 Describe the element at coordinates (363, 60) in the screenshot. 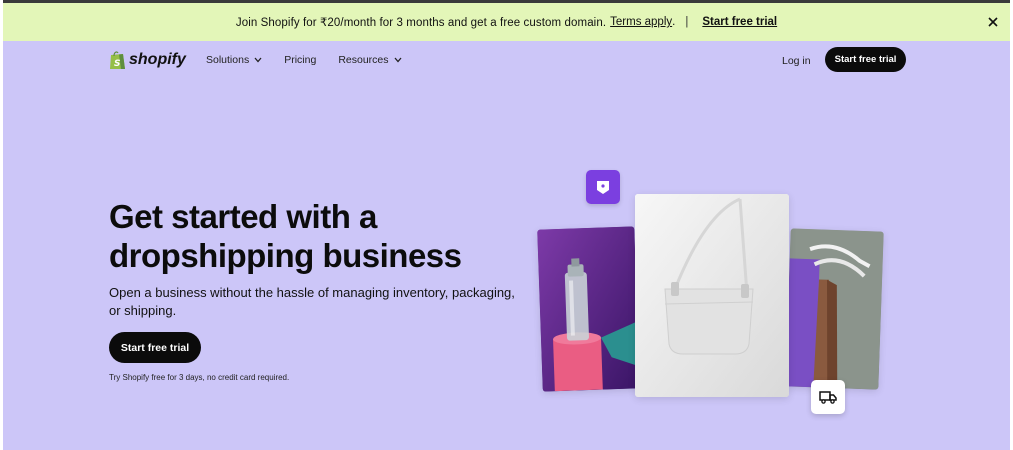

I see `nav-item-label: Resources` at that location.